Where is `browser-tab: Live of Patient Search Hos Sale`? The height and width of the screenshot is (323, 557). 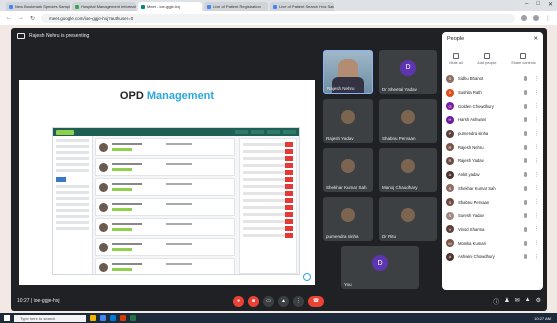
browser-tab: Live of Patient Search Hos Sale is located at coordinates (302, 6).